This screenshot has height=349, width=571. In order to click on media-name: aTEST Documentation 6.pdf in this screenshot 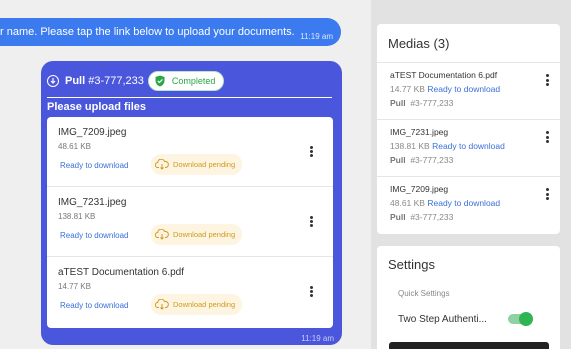, I will do `click(444, 75)`.